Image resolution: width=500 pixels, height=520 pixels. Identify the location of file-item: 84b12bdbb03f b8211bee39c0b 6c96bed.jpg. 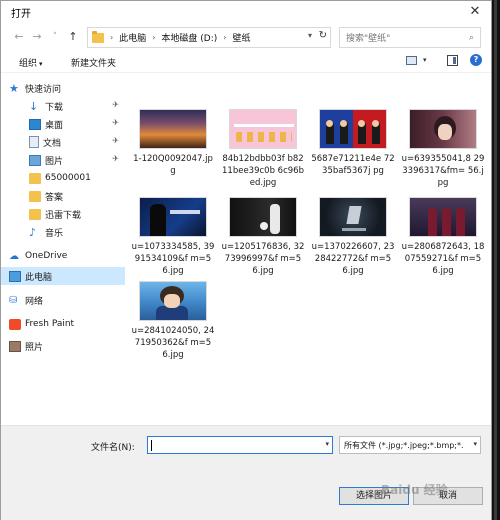
(263, 149).